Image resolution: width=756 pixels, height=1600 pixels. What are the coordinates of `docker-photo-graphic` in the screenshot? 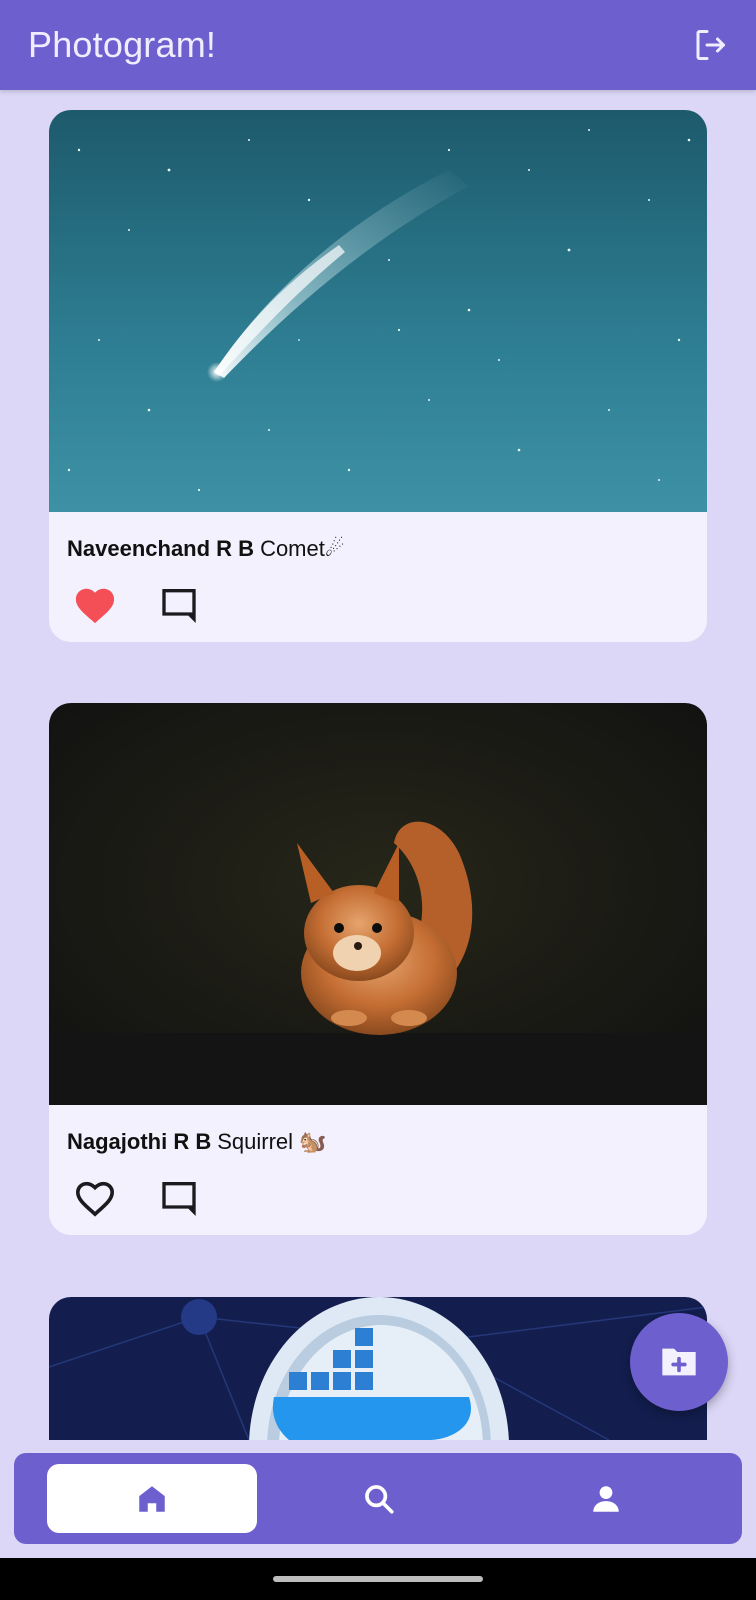 It's located at (378, 1368).